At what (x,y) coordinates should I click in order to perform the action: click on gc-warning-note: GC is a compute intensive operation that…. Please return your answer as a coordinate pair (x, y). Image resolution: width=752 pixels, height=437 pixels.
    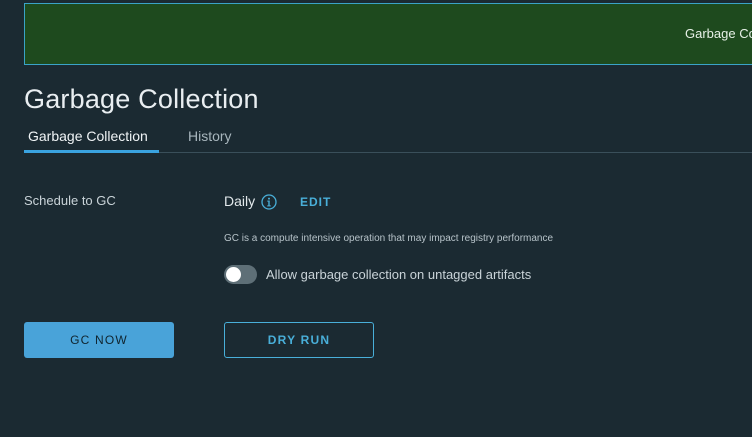
    Looking at the image, I should click on (389, 238).